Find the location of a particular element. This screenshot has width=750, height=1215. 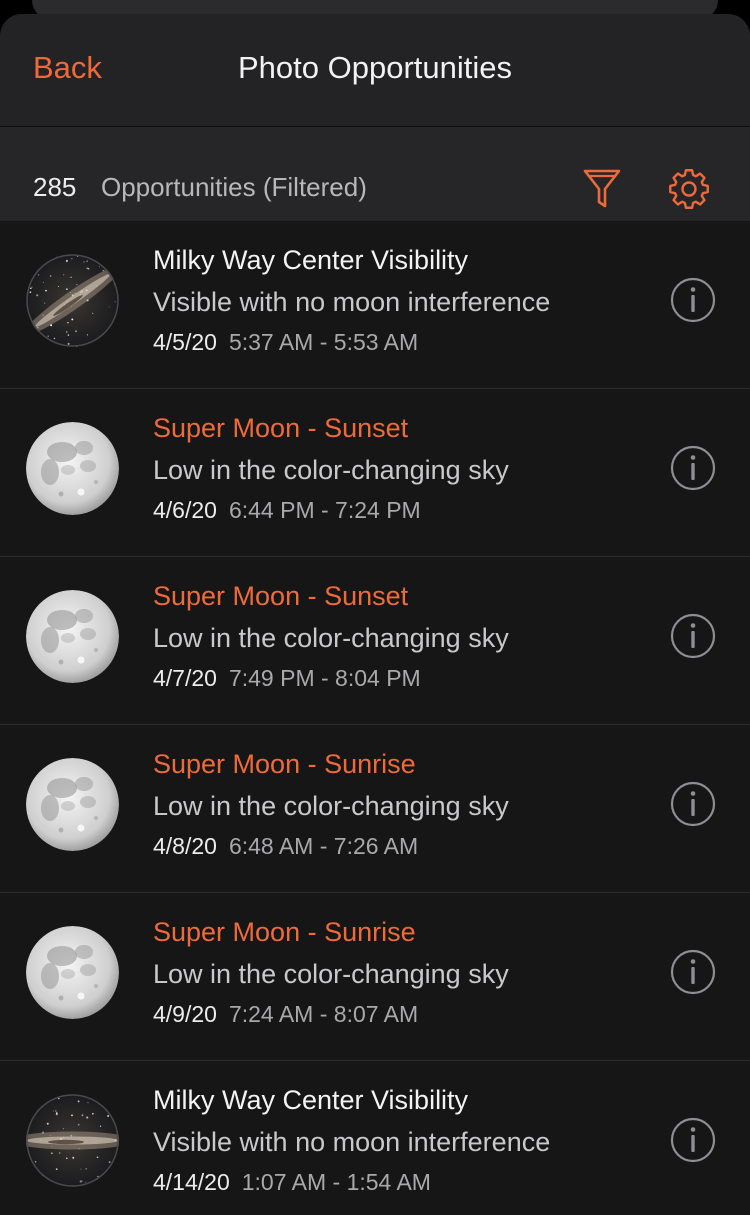

opportunity-count: 285 is located at coordinates (55, 187).